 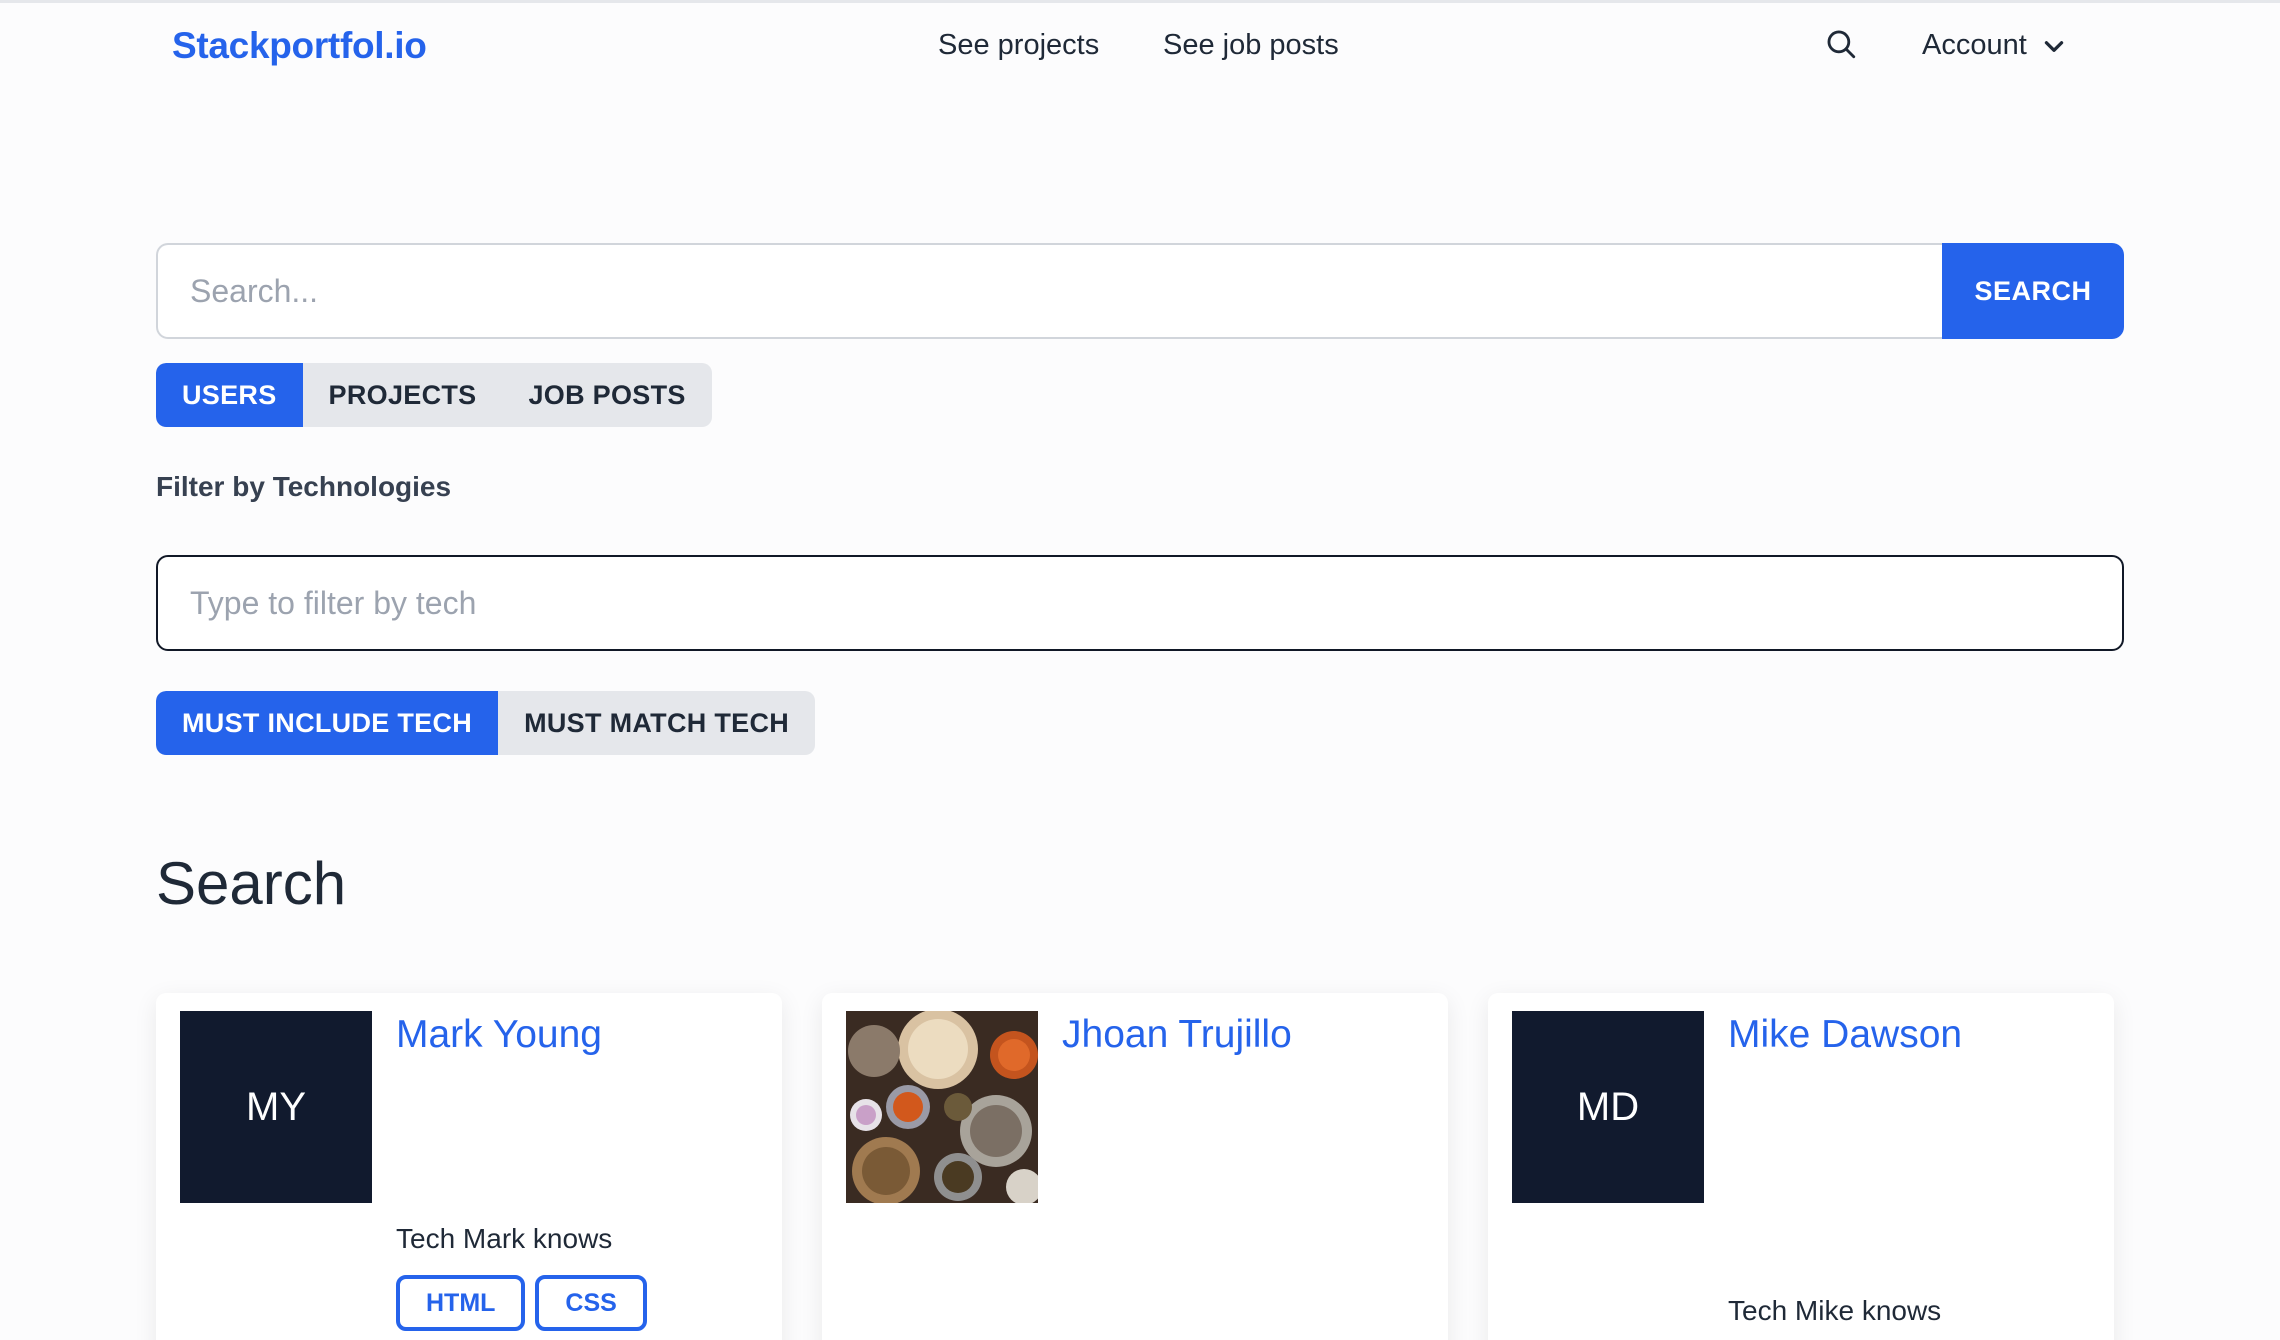 I want to click on user-card: MY Mark Young Tech Mark knows HTML CSS, so click(x=469, y=1166).